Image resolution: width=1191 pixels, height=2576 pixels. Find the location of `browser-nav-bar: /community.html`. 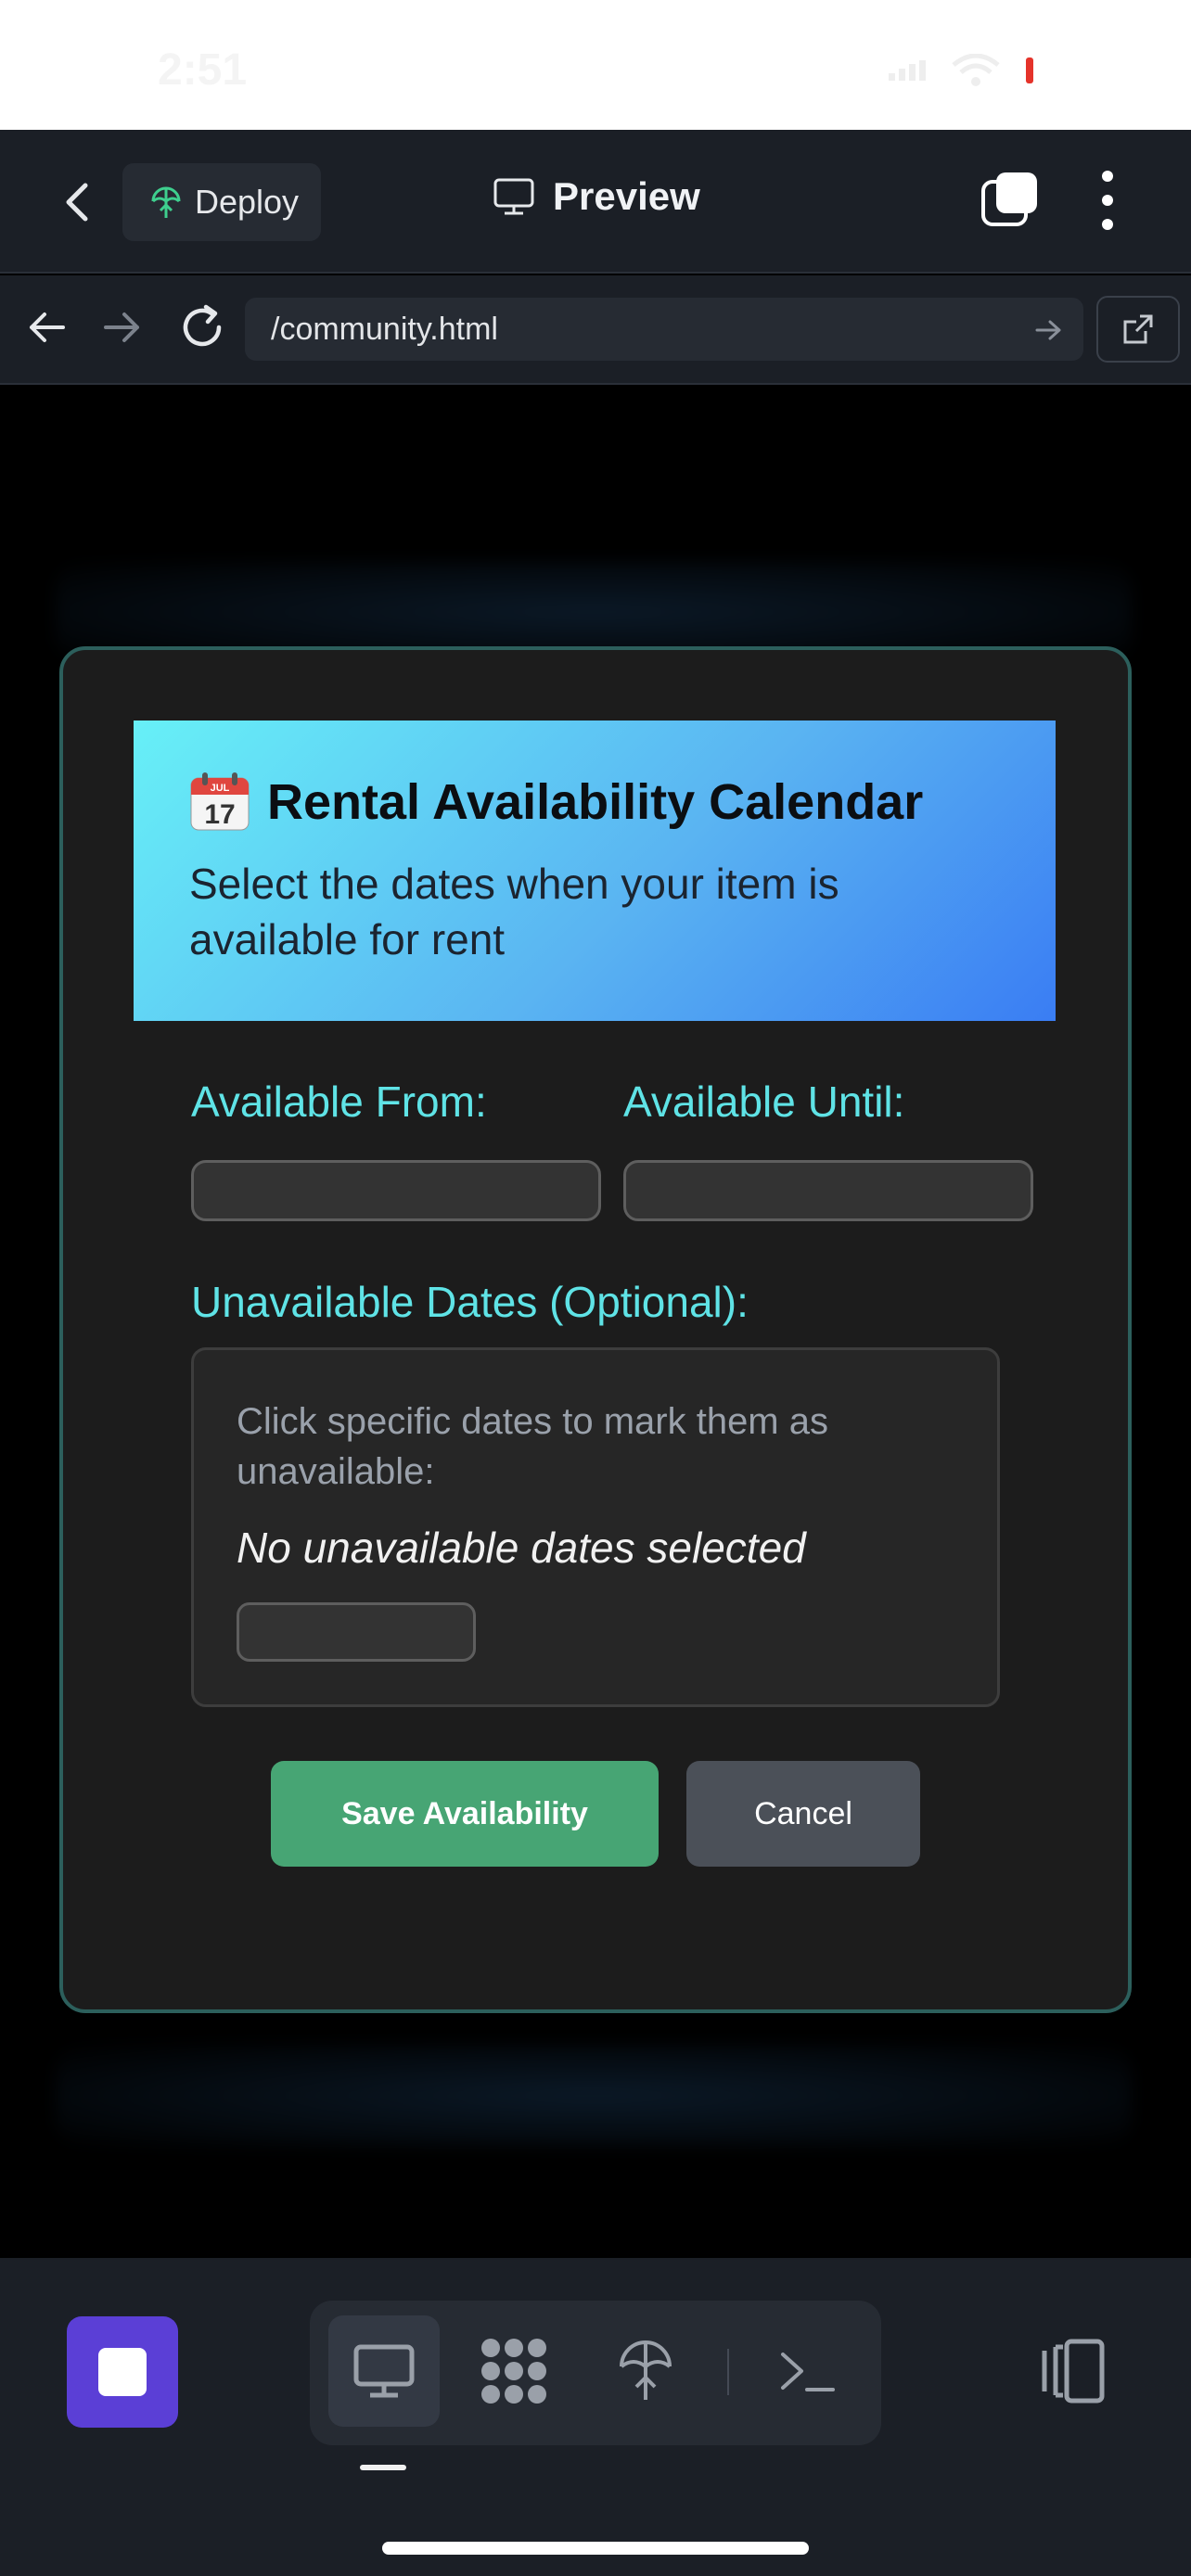

browser-nav-bar: /community.html is located at coordinates (595, 330).